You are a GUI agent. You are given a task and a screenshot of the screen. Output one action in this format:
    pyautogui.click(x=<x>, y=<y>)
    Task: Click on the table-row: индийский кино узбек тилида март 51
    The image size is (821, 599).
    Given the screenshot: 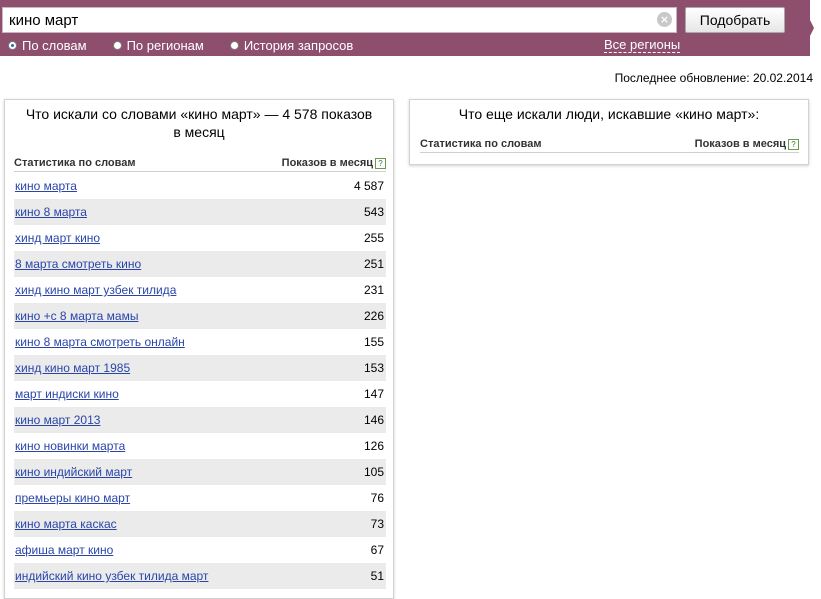 What is the action you would take?
    pyautogui.click(x=200, y=576)
    